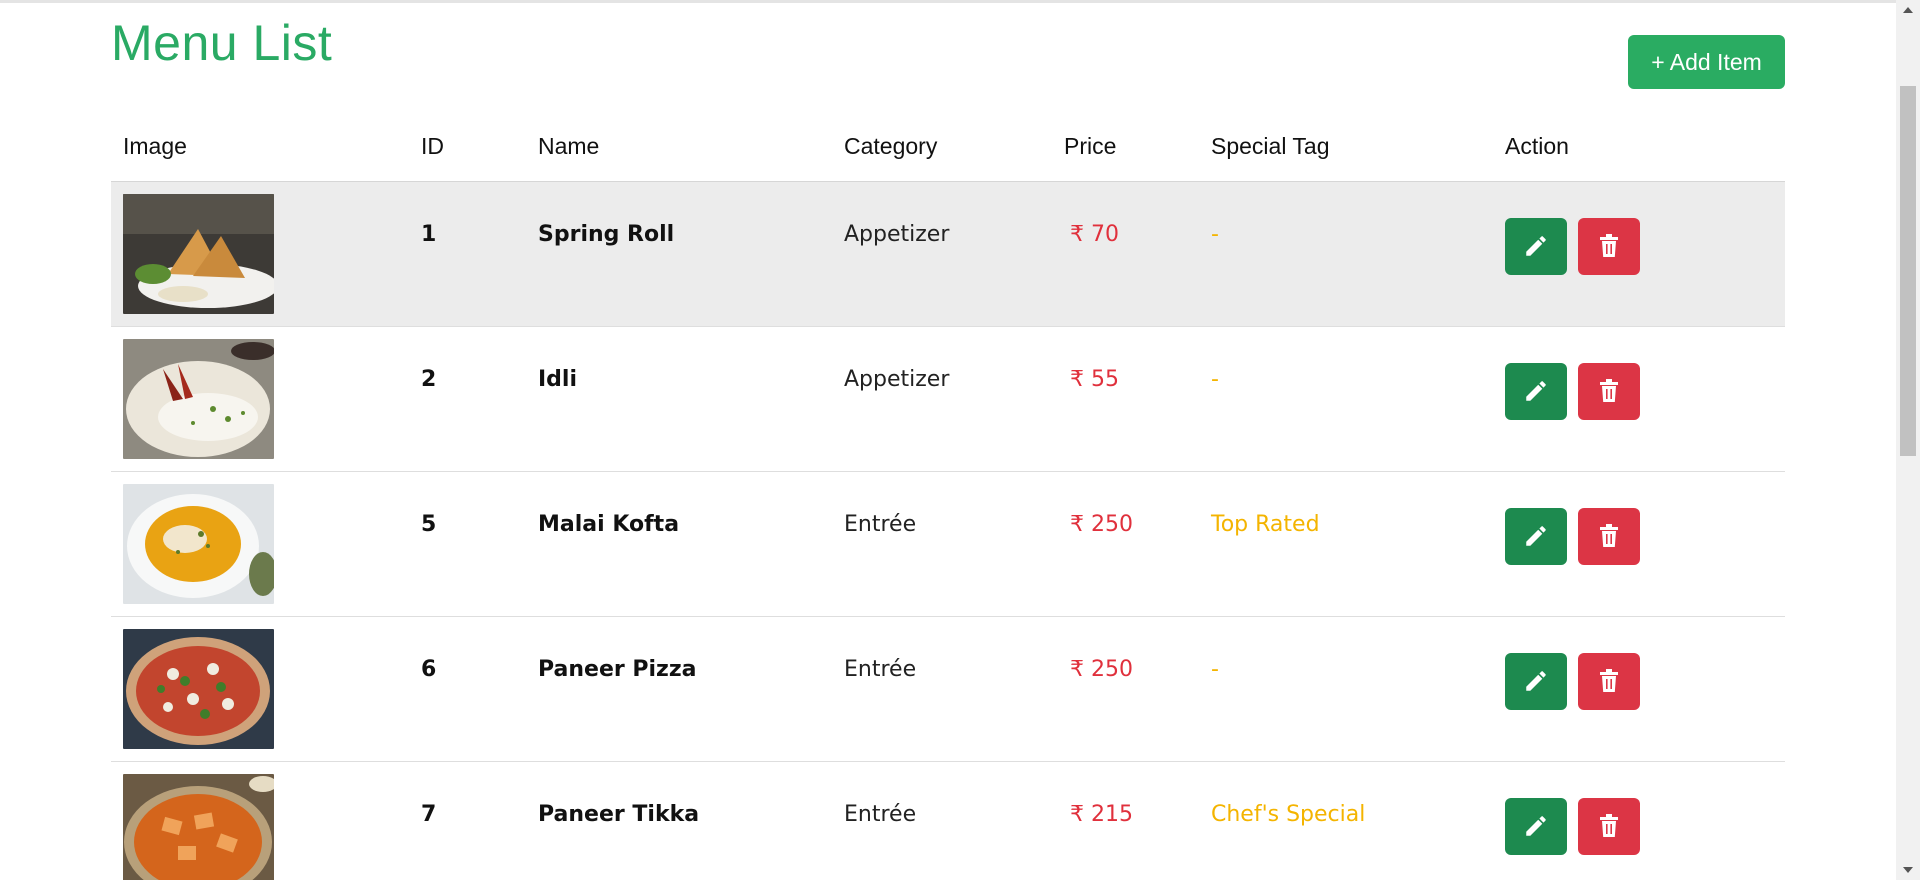  What do you see at coordinates (429, 669) in the screenshot?
I see `item-id: 6` at bounding box center [429, 669].